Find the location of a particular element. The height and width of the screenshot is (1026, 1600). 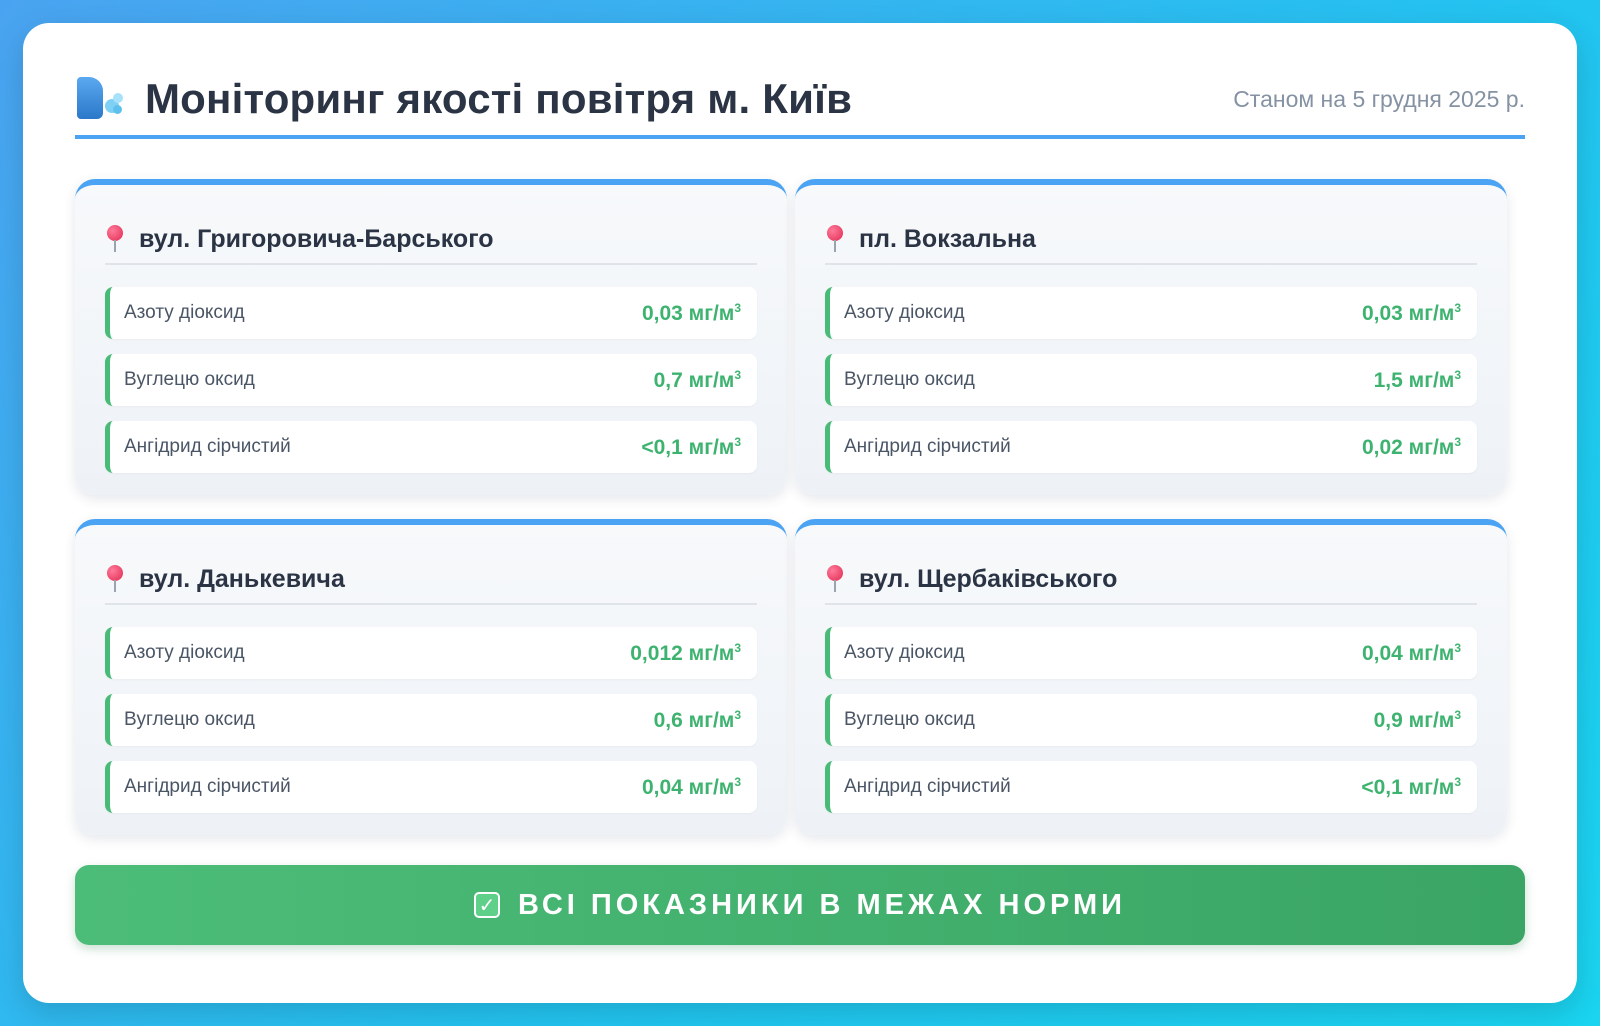

station-name: вул. Данькевича is located at coordinates (242, 578).